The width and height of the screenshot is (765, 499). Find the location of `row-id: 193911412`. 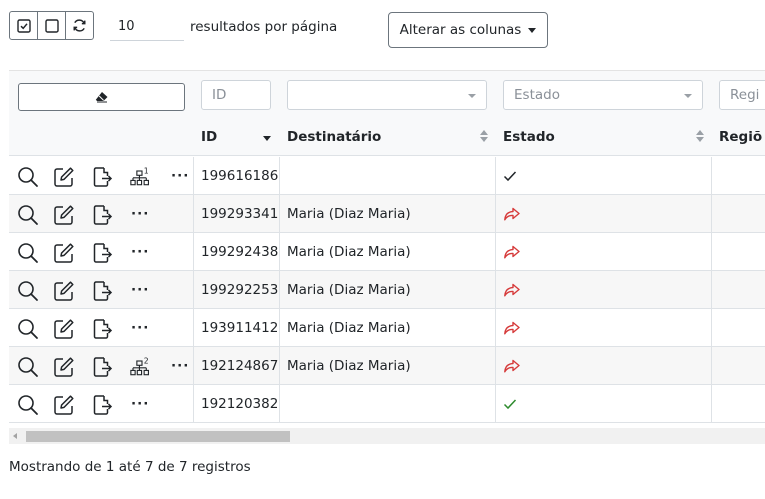

row-id: 193911412 is located at coordinates (240, 328).